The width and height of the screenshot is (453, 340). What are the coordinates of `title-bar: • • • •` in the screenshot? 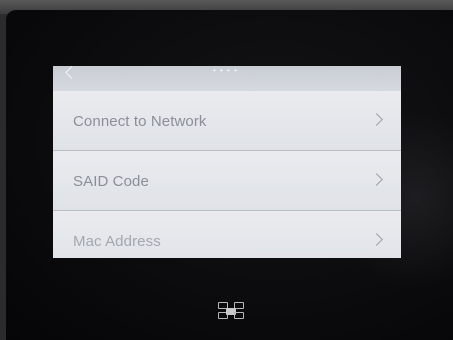 It's located at (227, 78).